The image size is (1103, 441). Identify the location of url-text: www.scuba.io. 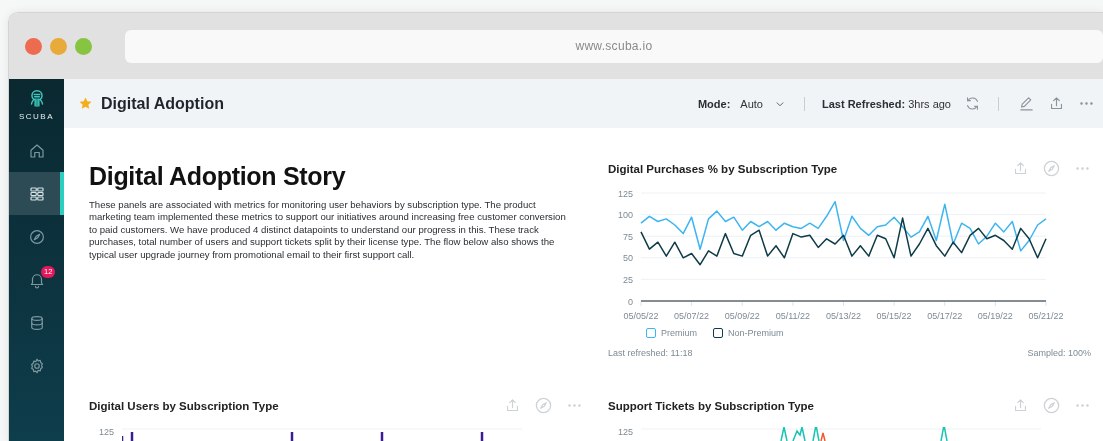
(614, 46).